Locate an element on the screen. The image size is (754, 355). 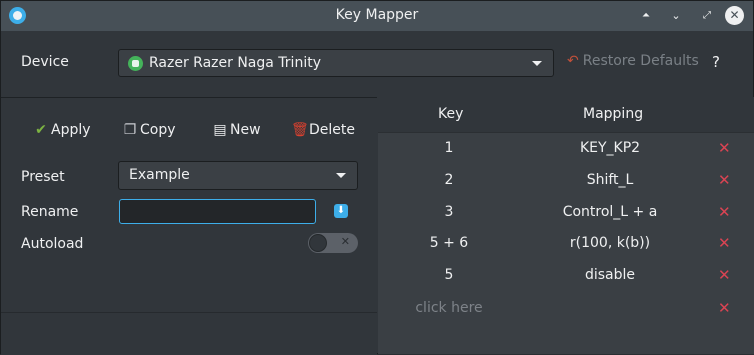
minimize-button: ⌄ is located at coordinates (676, 16).